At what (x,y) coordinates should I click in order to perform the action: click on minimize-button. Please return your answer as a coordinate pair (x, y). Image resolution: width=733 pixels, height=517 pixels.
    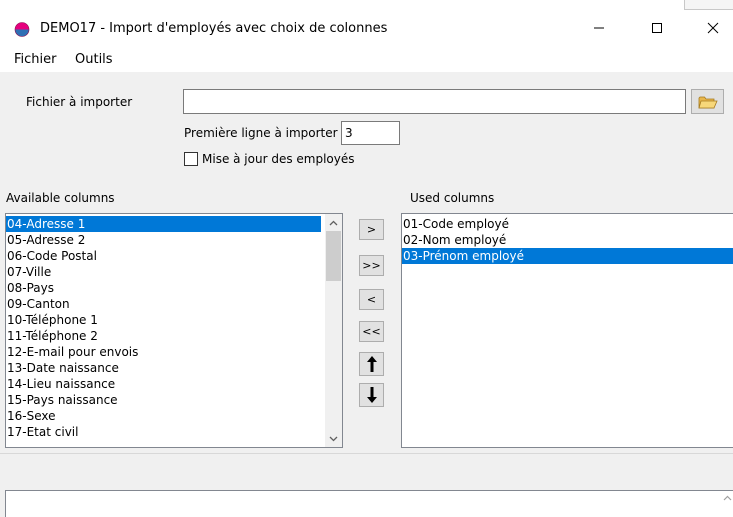
    Looking at the image, I should click on (599, 28).